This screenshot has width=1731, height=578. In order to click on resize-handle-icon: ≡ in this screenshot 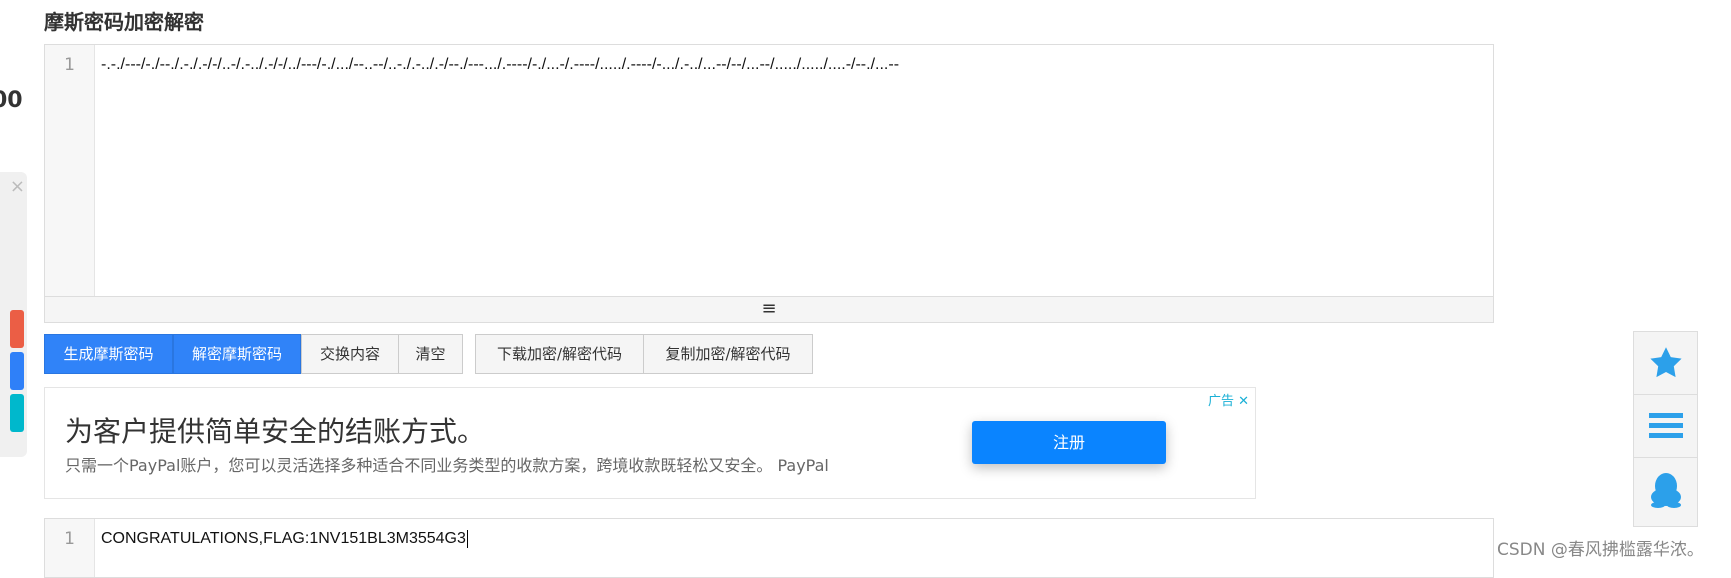, I will do `click(769, 309)`.